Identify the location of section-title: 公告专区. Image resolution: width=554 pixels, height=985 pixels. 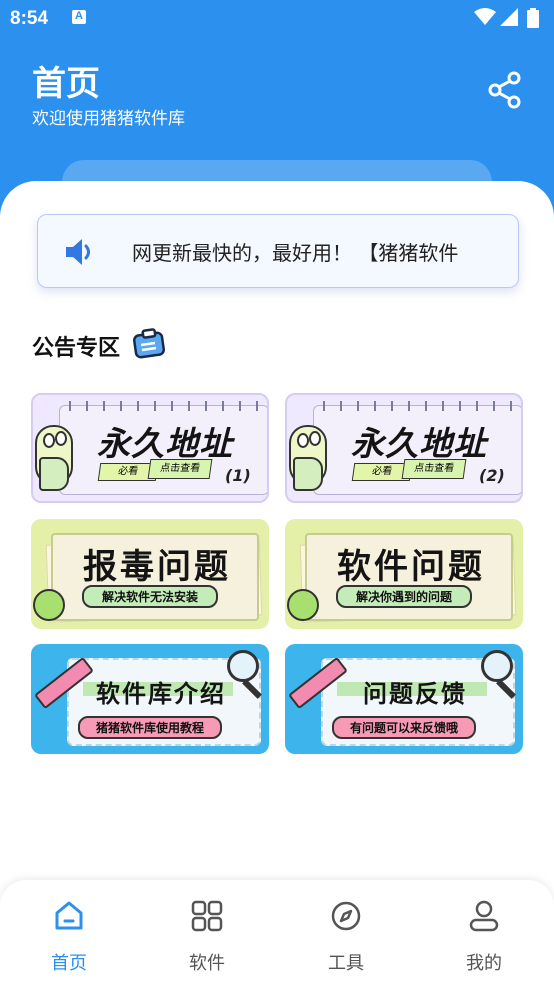
(76, 348).